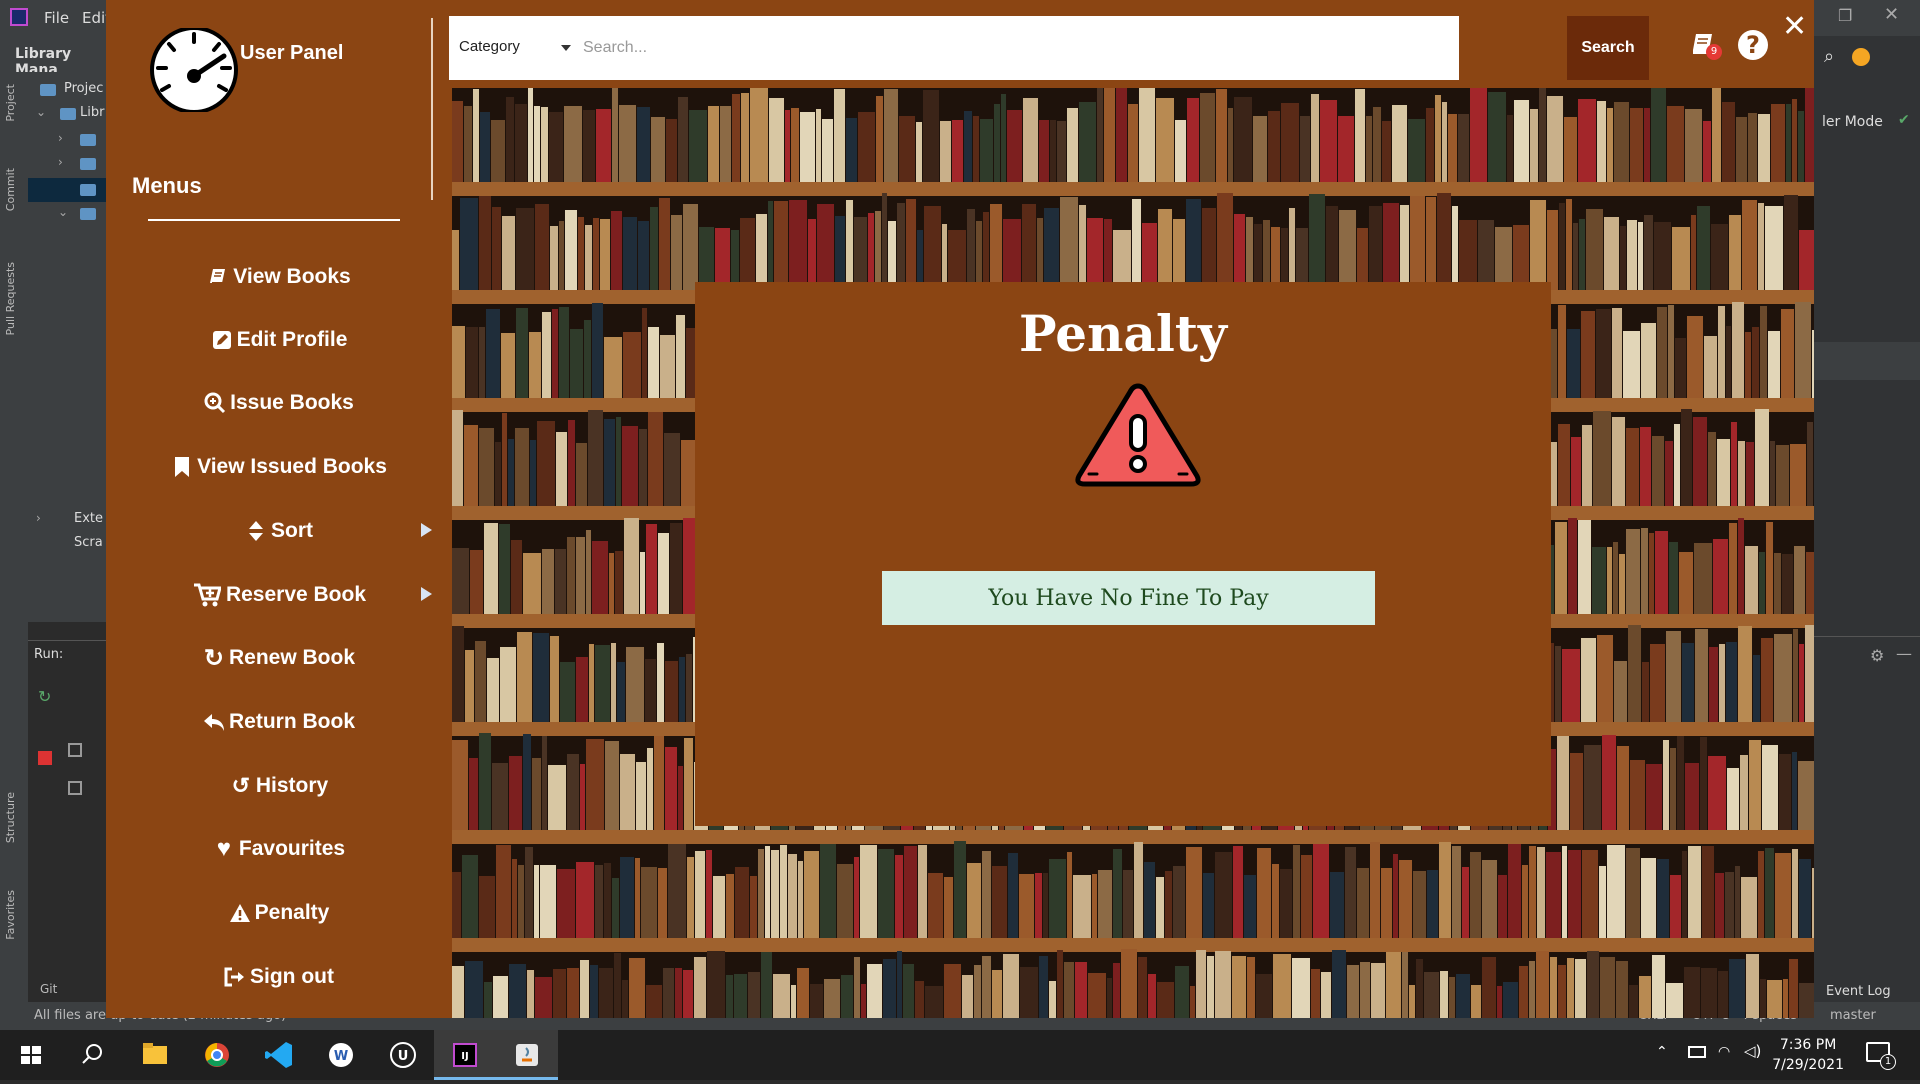 The height and width of the screenshot is (1084, 1920). Describe the element at coordinates (489, 46) in the screenshot. I see `category-select-value: Category` at that location.